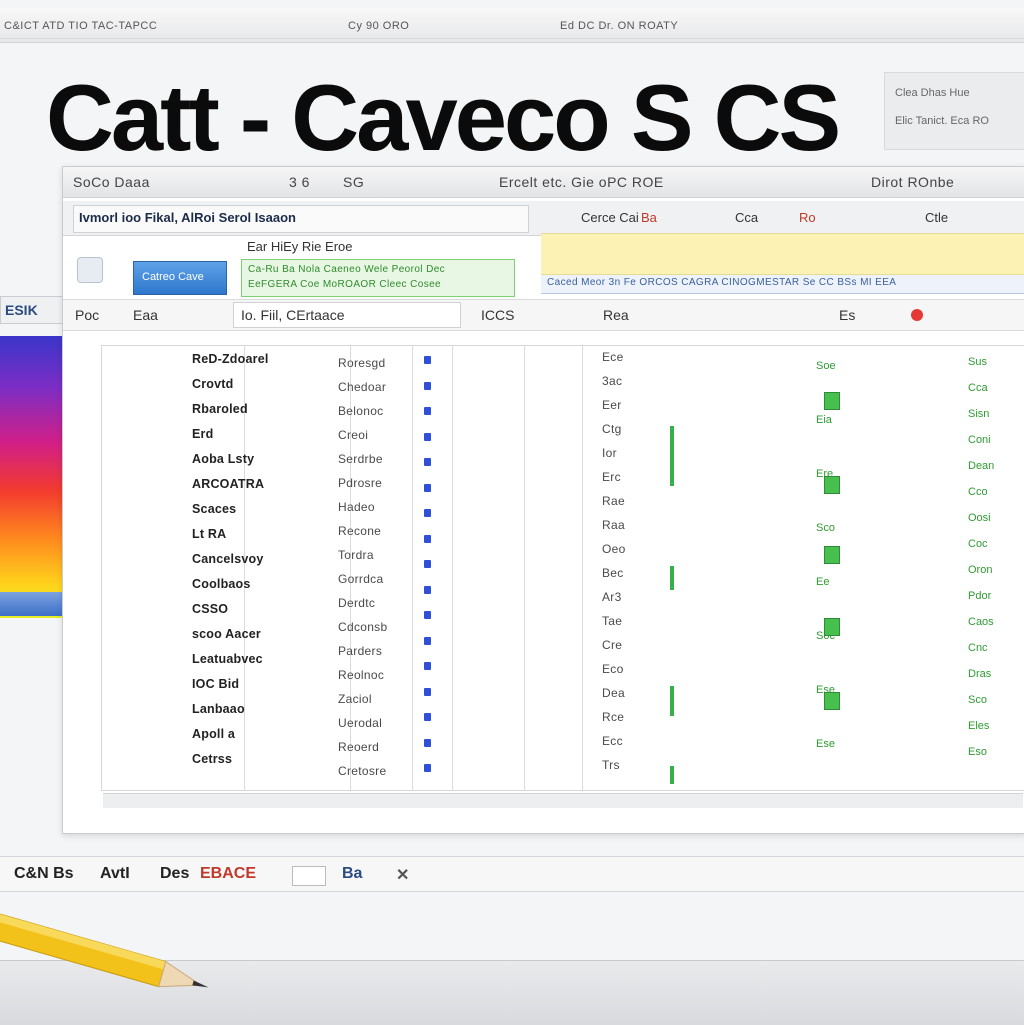 The height and width of the screenshot is (1025, 1024). Describe the element at coordinates (613, 357) in the screenshot. I see `table-row-mid-code: Ece` at that location.